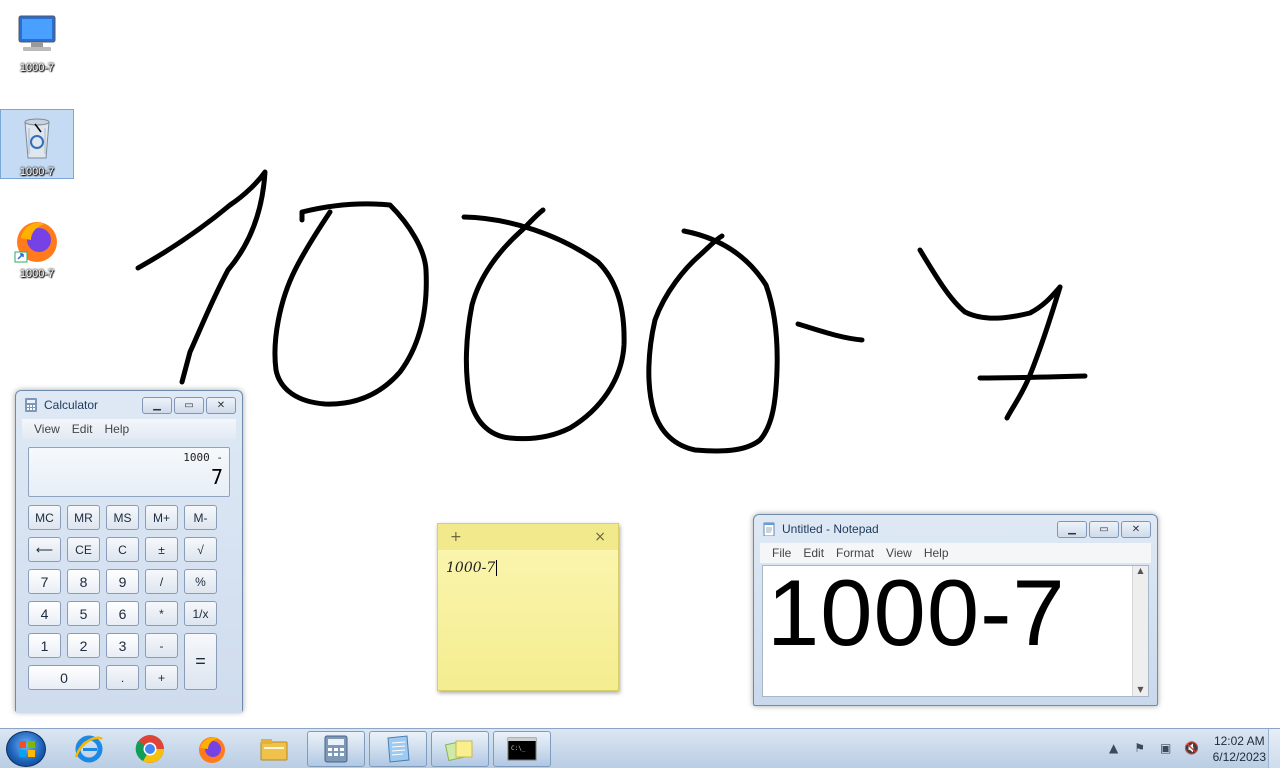  I want to click on start-button, so click(26, 749).